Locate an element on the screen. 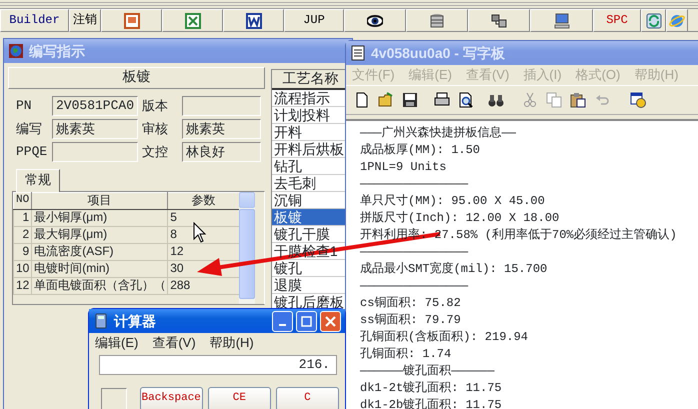 The height and width of the screenshot is (409, 698). window-title: 编写指示 is located at coordinates (57, 51).